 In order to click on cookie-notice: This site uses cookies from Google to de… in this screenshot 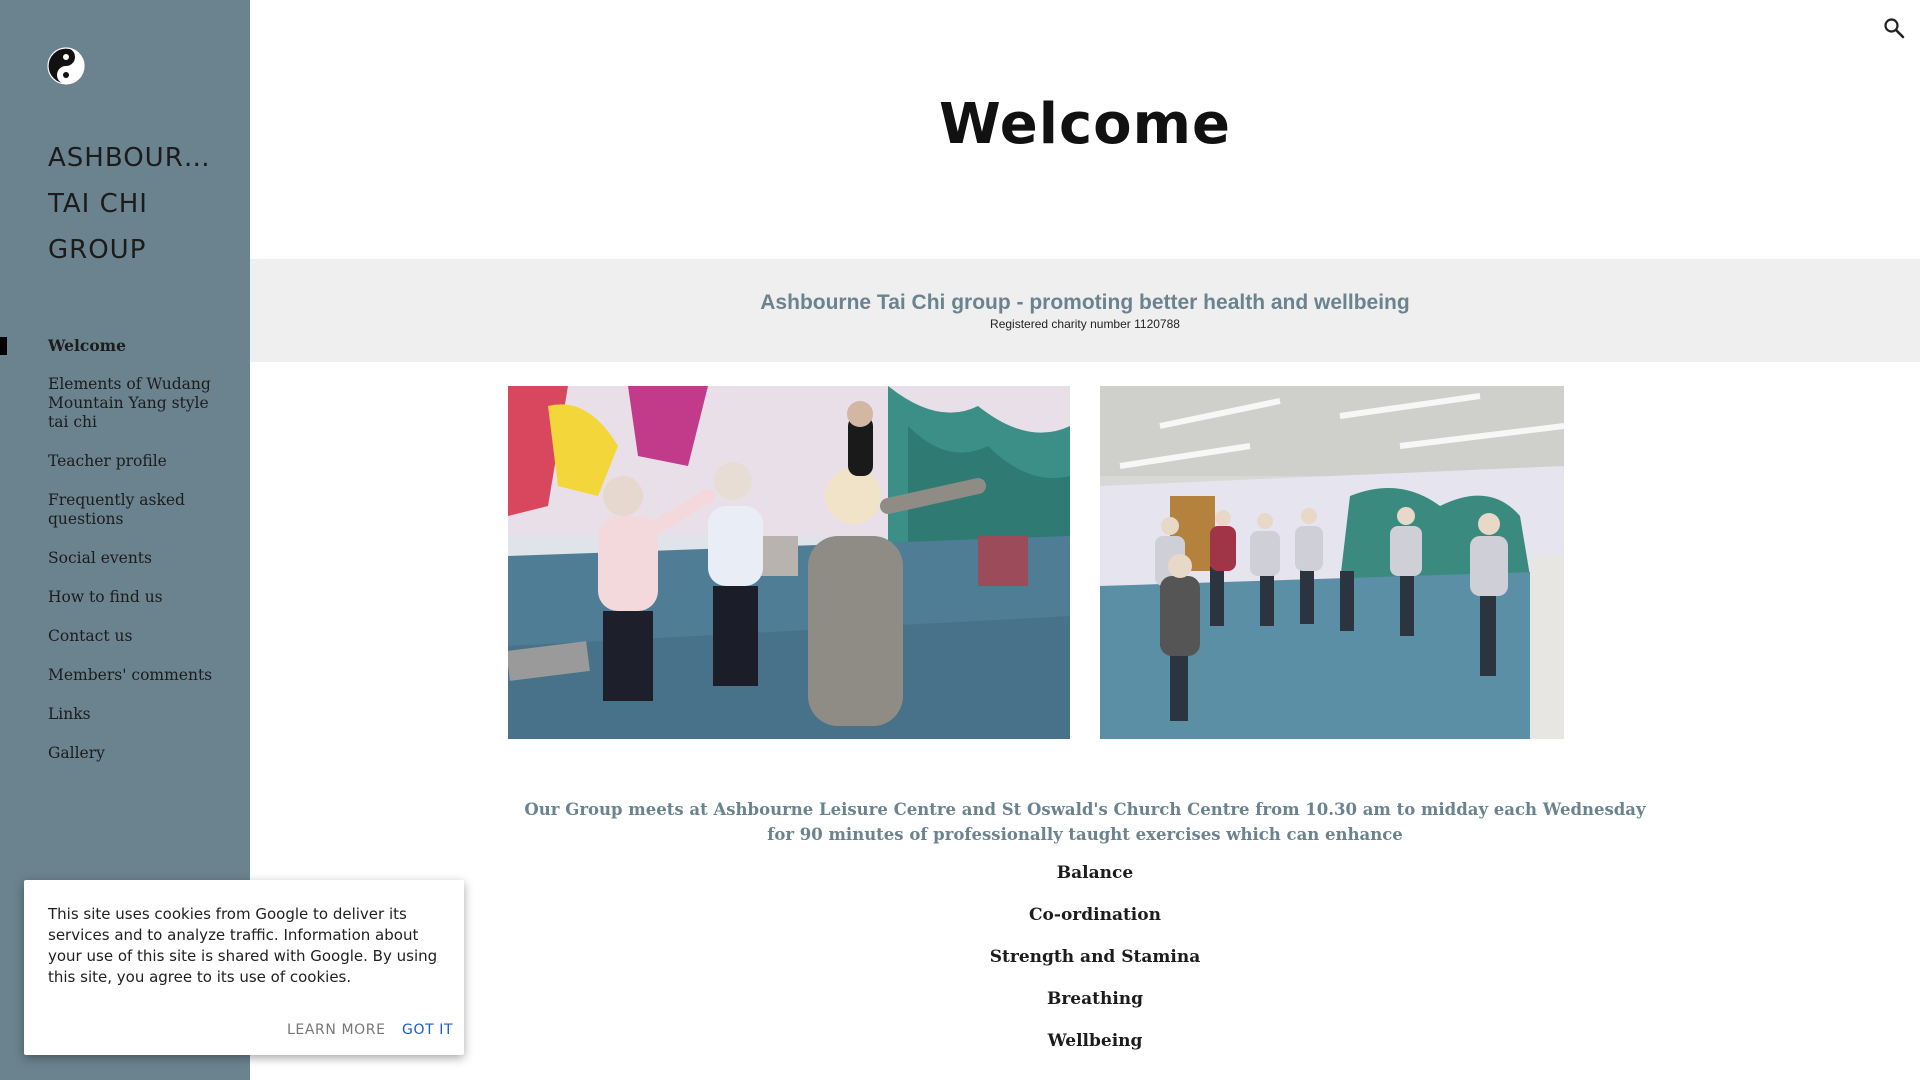, I will do `click(244, 967)`.